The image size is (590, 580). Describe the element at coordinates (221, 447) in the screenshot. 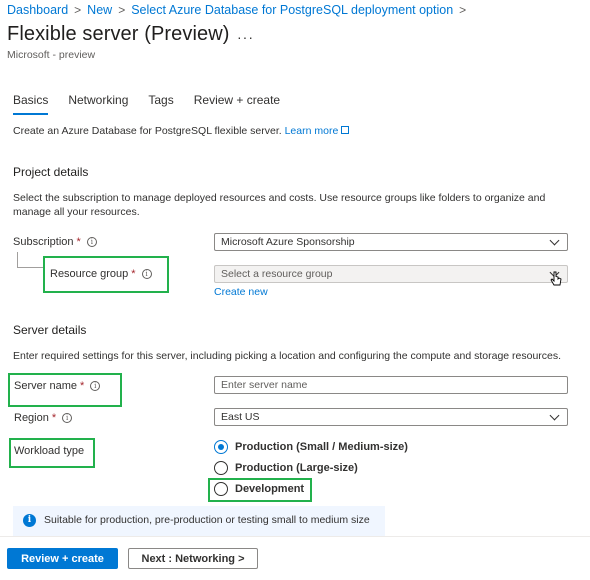

I see `radio-selected-icon` at that location.